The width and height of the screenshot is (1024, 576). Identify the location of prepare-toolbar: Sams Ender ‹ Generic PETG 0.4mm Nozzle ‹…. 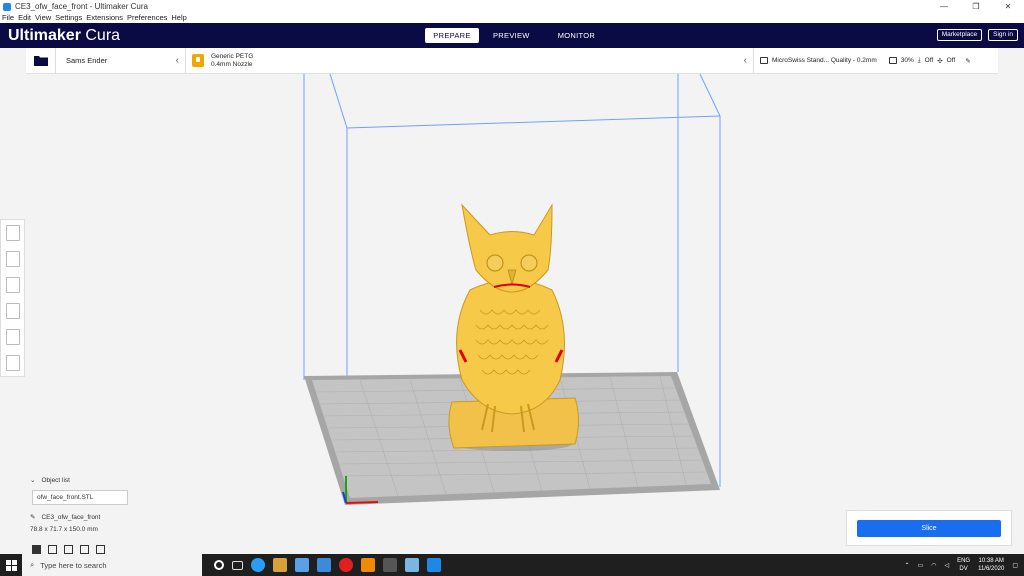
(512, 61).